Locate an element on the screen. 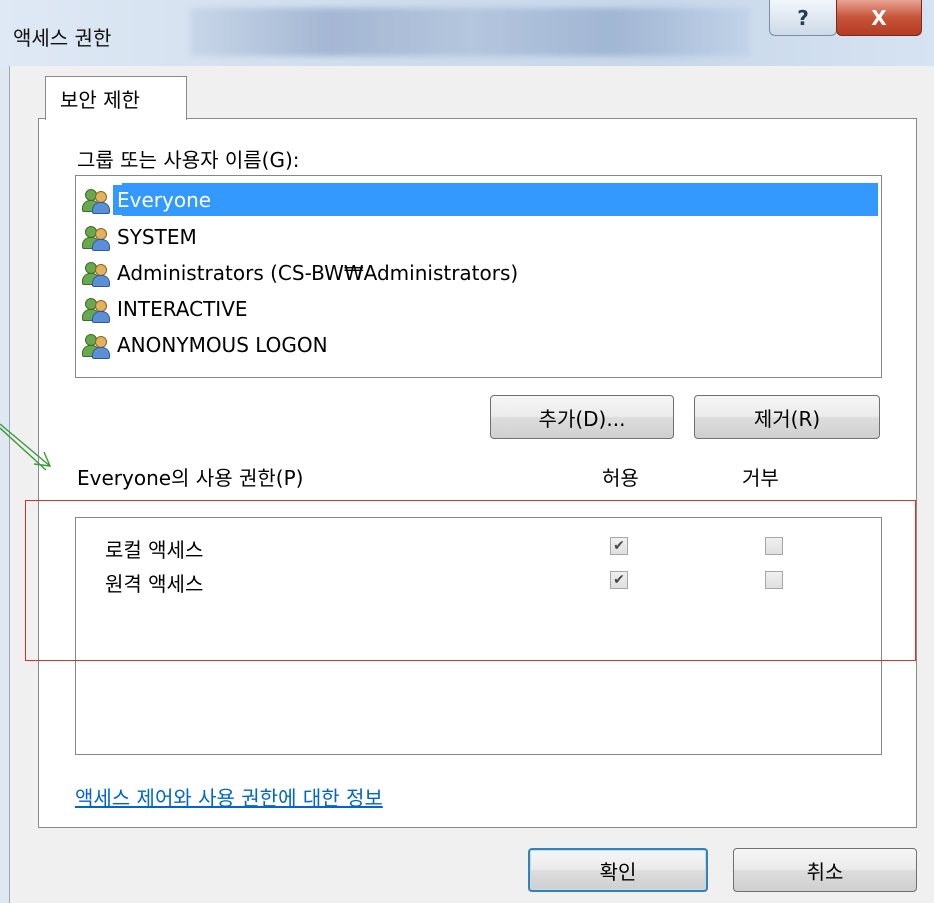  list-item: Administrators (CS-BW₩Administrators) is located at coordinates (301, 273).